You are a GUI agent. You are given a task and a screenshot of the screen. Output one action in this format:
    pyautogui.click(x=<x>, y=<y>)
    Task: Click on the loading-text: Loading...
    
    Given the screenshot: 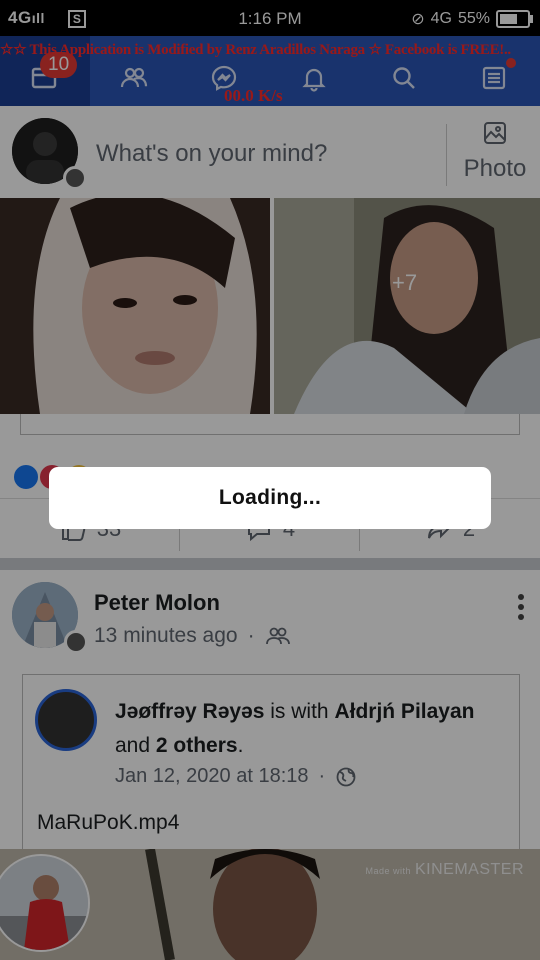 What is the action you would take?
    pyautogui.click(x=270, y=497)
    